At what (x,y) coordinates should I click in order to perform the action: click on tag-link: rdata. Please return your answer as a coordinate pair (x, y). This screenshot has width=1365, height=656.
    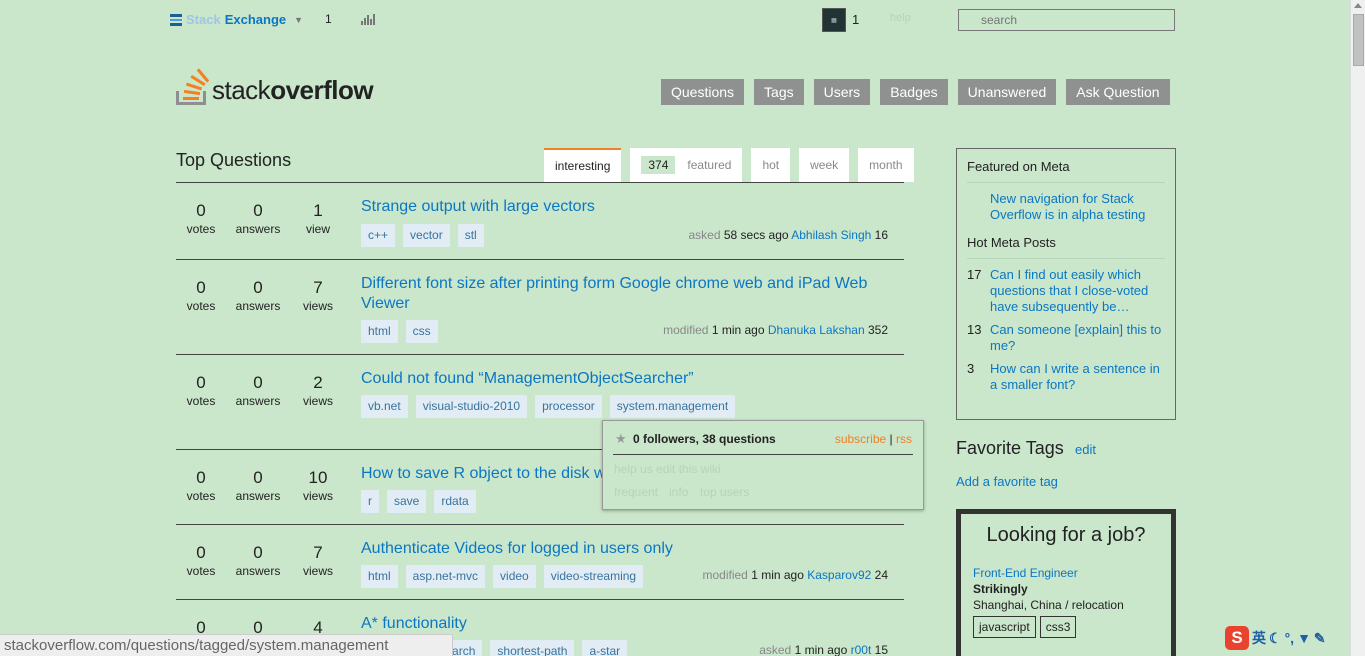
    Looking at the image, I should click on (455, 501).